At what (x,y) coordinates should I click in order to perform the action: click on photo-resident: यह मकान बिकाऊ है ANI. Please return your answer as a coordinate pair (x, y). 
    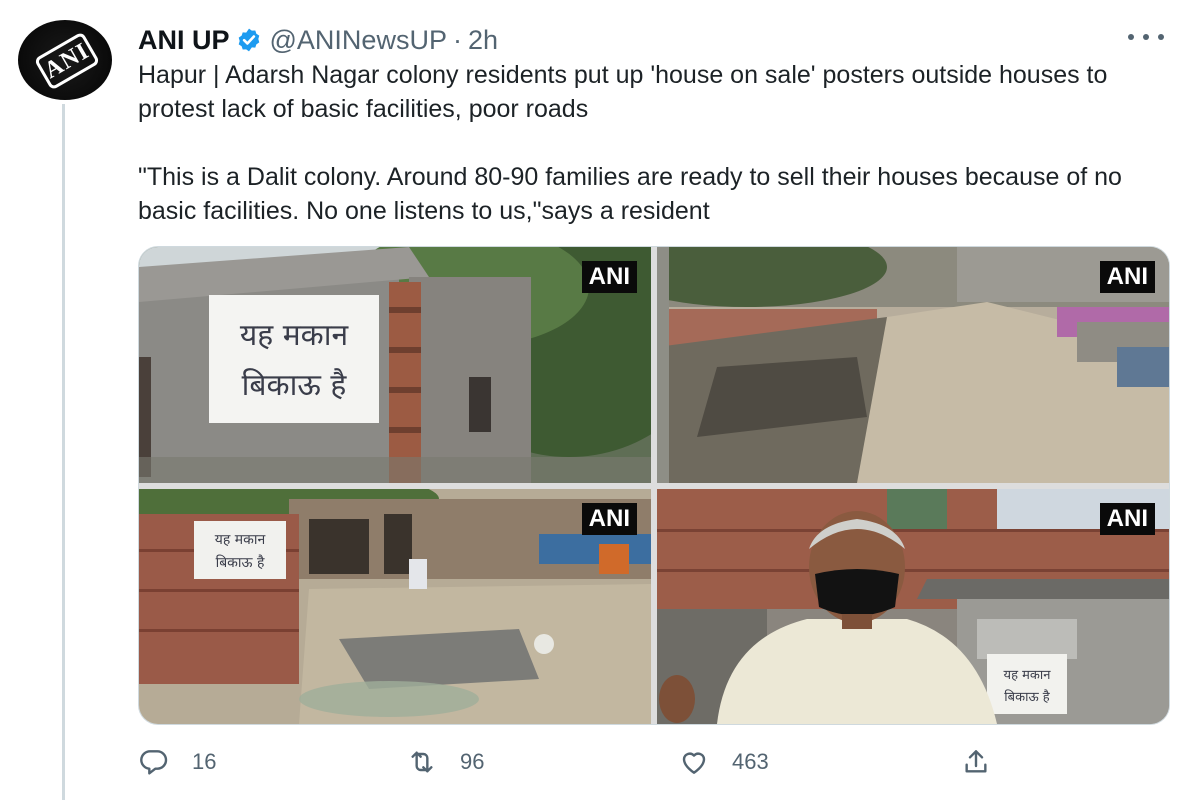
    Looking at the image, I should click on (913, 606).